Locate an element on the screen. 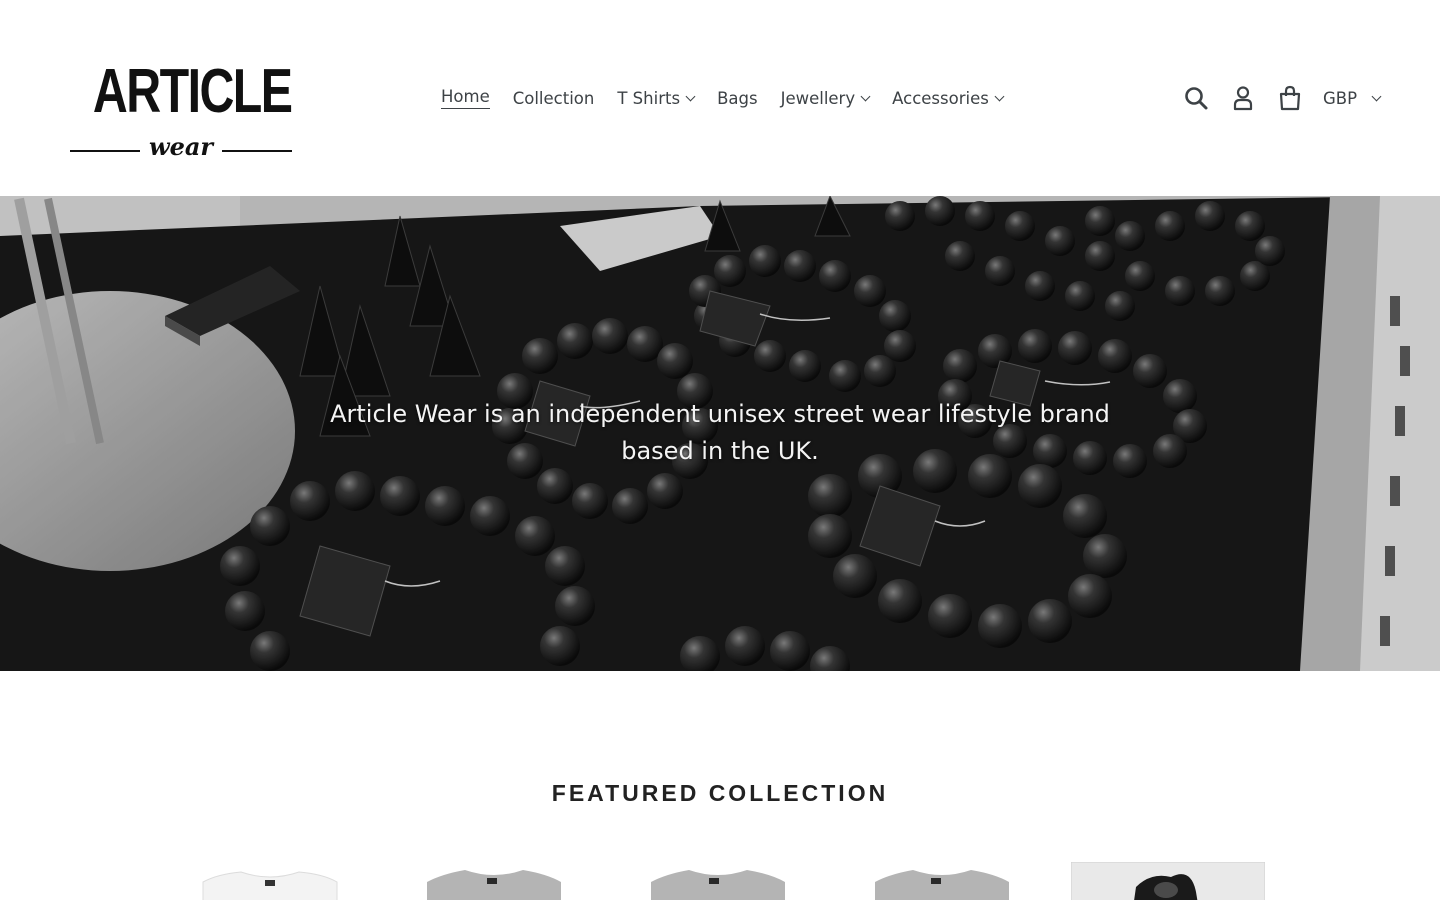  cart-button is located at coordinates (1290, 98).